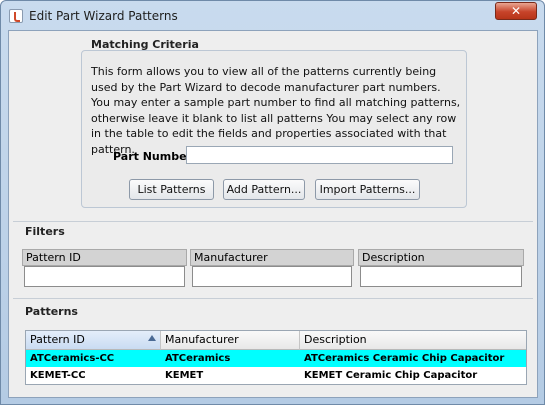 The width and height of the screenshot is (545, 405). I want to click on title-bar: Edit Part Wizard Patterns ✕, so click(272, 16).